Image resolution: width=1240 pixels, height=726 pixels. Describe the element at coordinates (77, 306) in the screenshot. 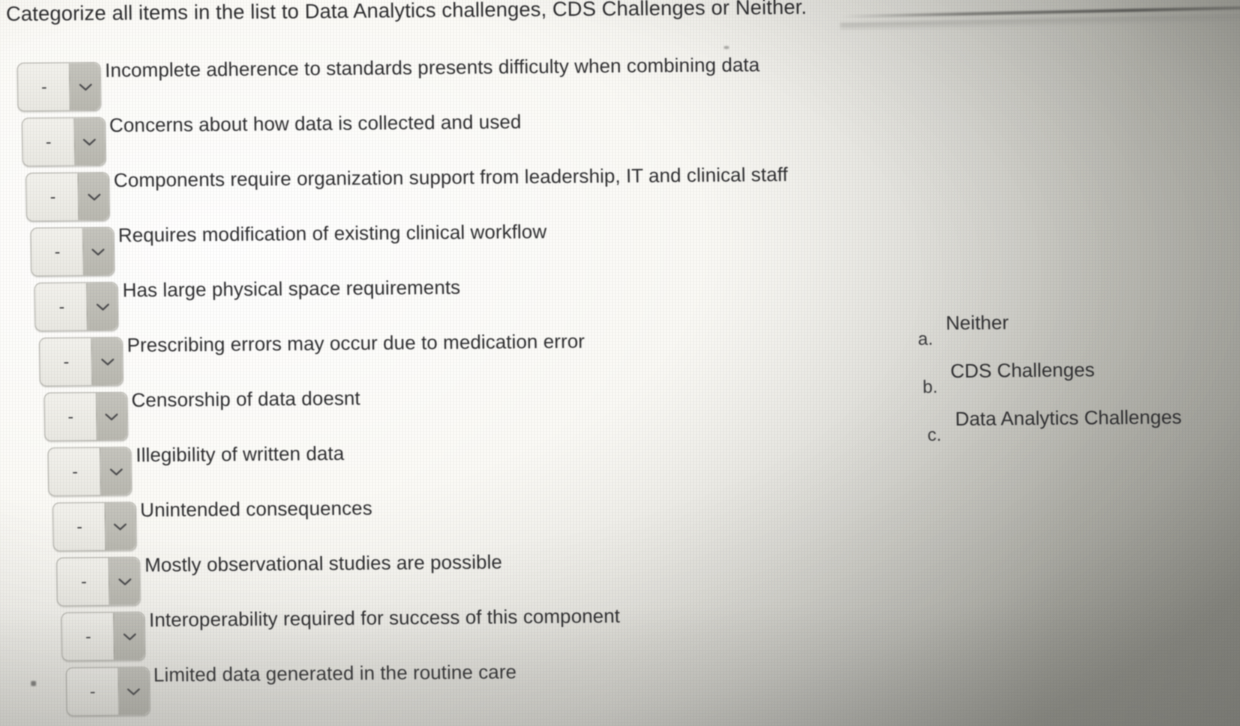

I see `category-select-5: -` at that location.